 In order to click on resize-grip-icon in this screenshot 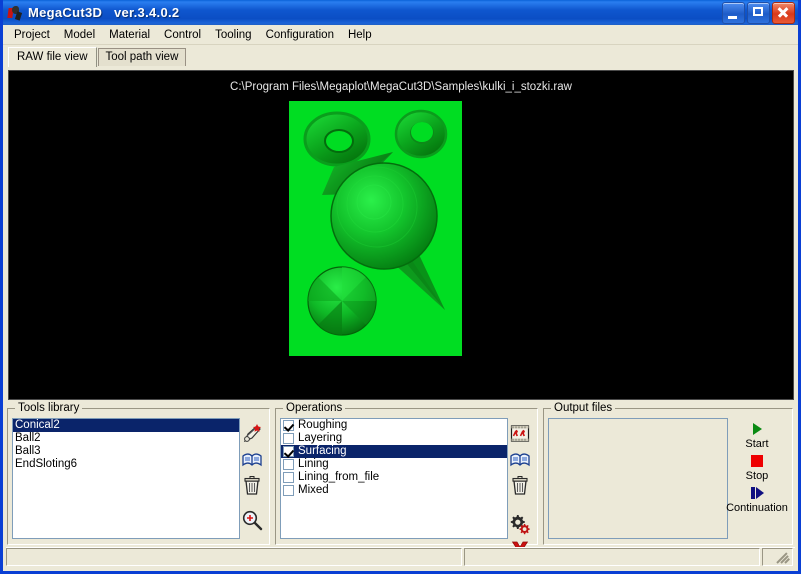, I will do `click(783, 557)`.